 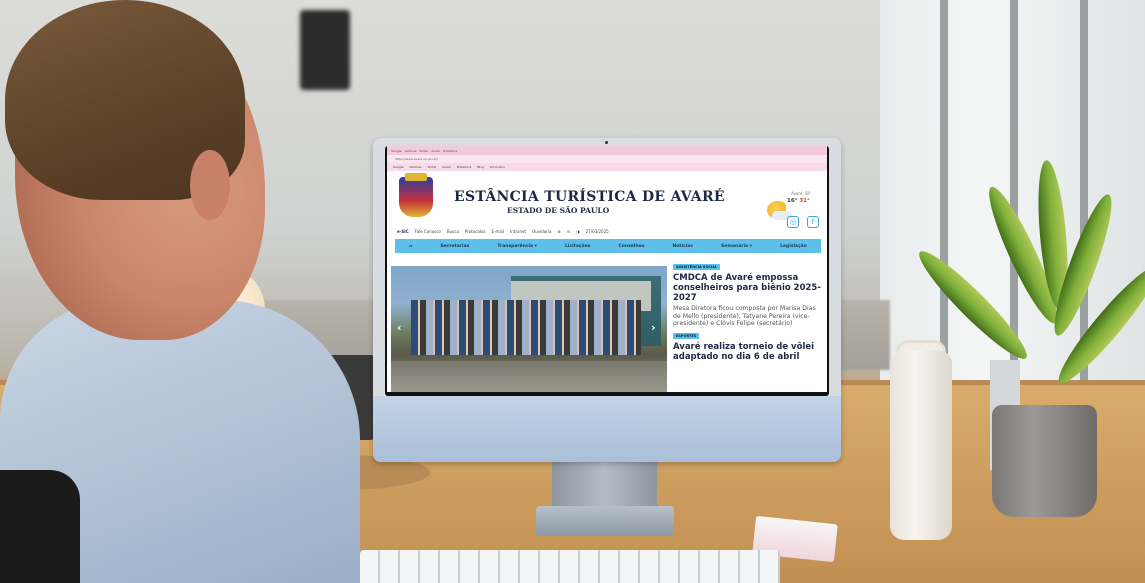 I want to click on address-text: https://www.avare.sp.gov.br/, so click(x=416, y=159).